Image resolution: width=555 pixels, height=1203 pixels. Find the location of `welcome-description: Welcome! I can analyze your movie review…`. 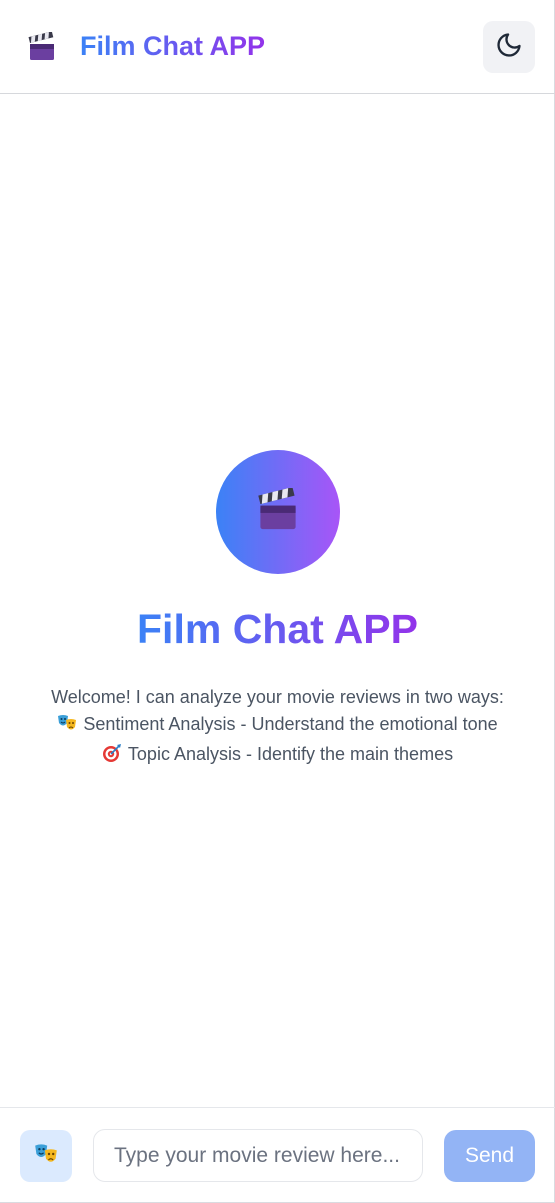

welcome-description: Welcome! I can analyze your movie review… is located at coordinates (277, 727).